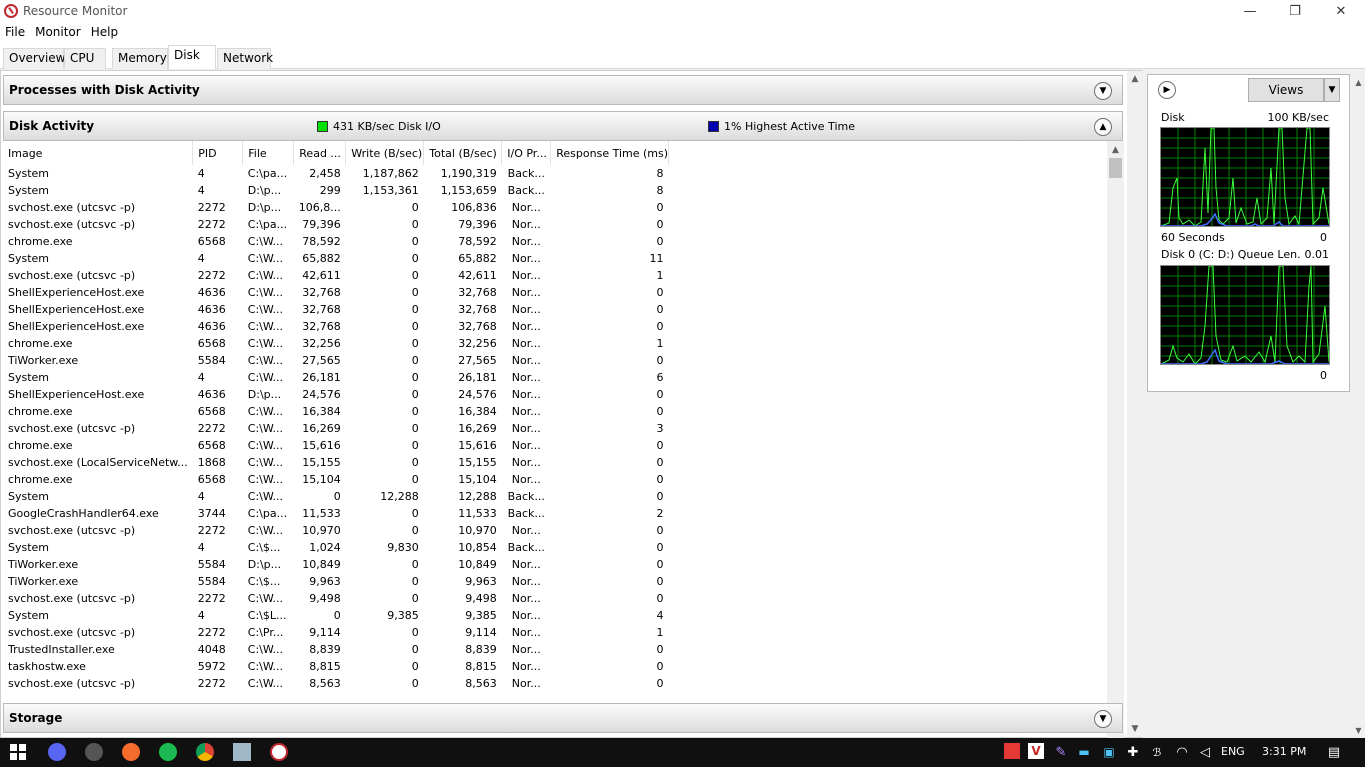 The width and height of the screenshot is (1365, 767). I want to click on tab-disk: Disk, so click(192, 57).